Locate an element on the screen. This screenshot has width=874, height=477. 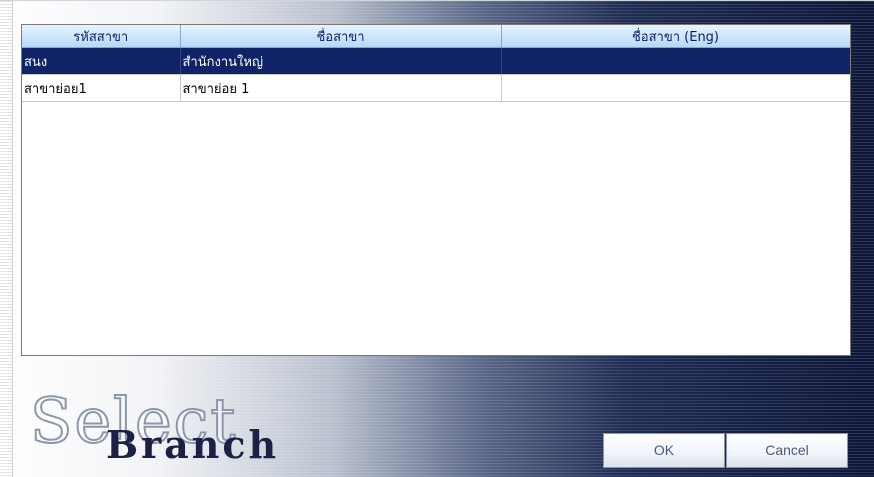
cell-branch-name: สำนักงานใหญ่ is located at coordinates (341, 61).